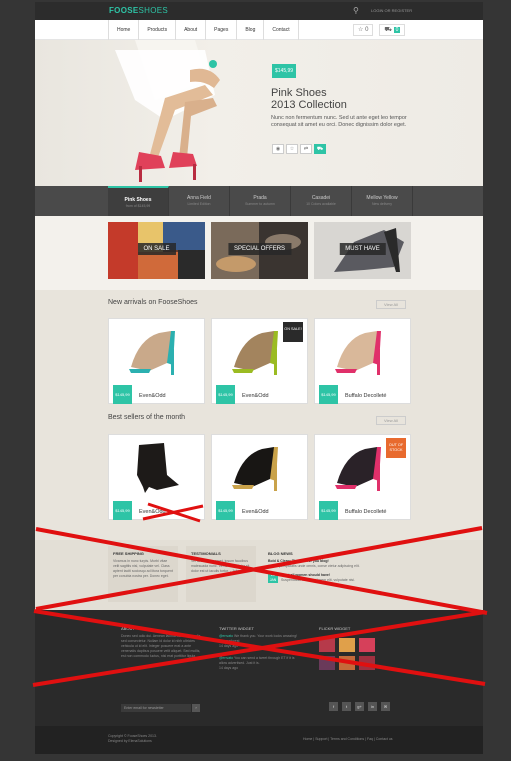 This screenshot has height=761, width=511. What do you see at coordinates (363, 30) in the screenshot?
I see `wishlist-button: ☆ 0` at bounding box center [363, 30].